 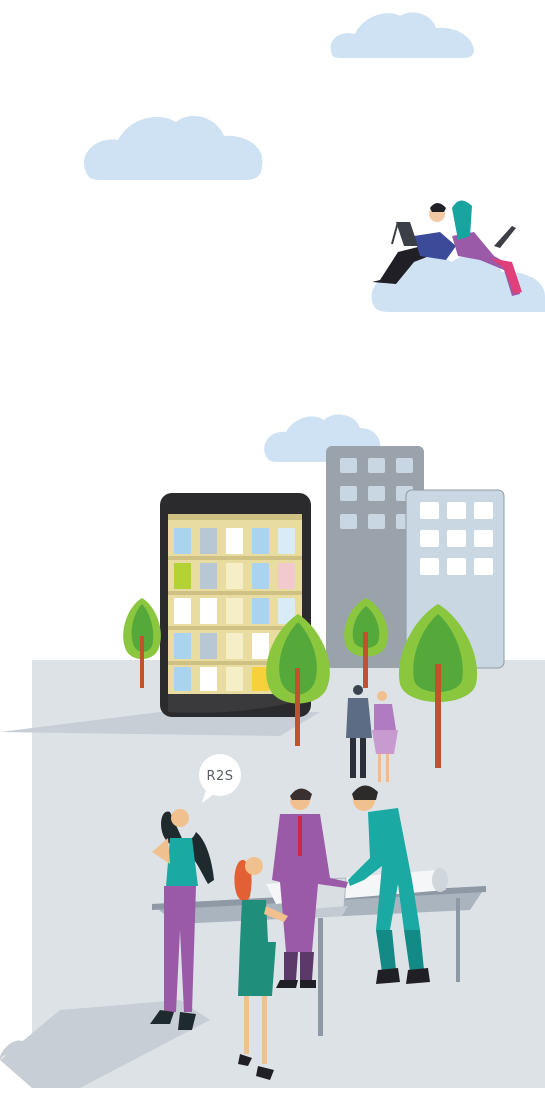 I want to click on cloud-top-right, so click(x=402, y=35).